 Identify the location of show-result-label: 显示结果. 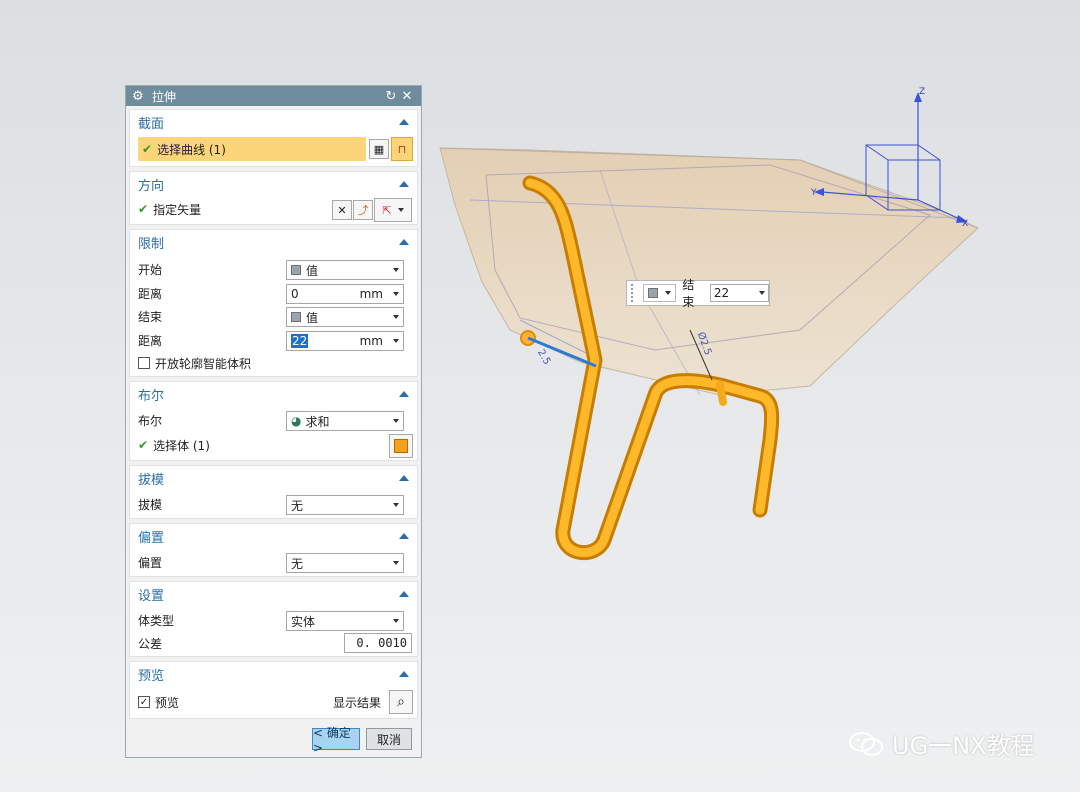
(356, 702).